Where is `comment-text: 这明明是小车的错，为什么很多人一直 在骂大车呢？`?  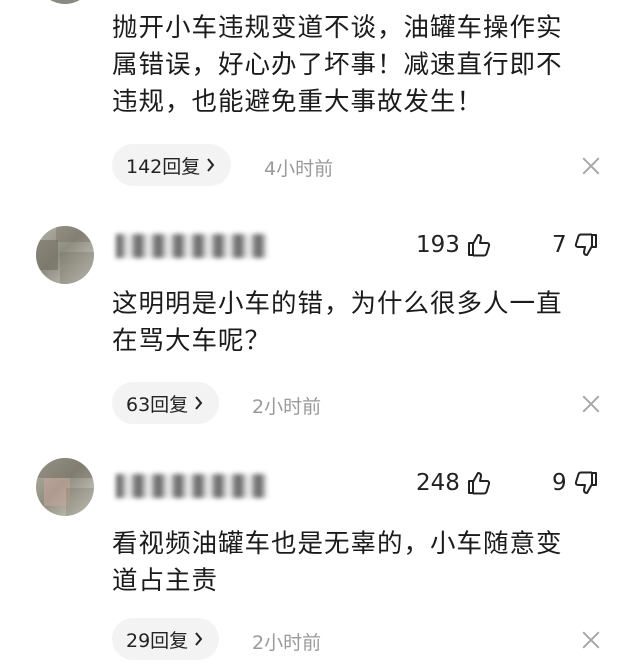 comment-text: 这明明是小车的错，为什么很多人一直 在骂大车呢？ is located at coordinates (337, 322).